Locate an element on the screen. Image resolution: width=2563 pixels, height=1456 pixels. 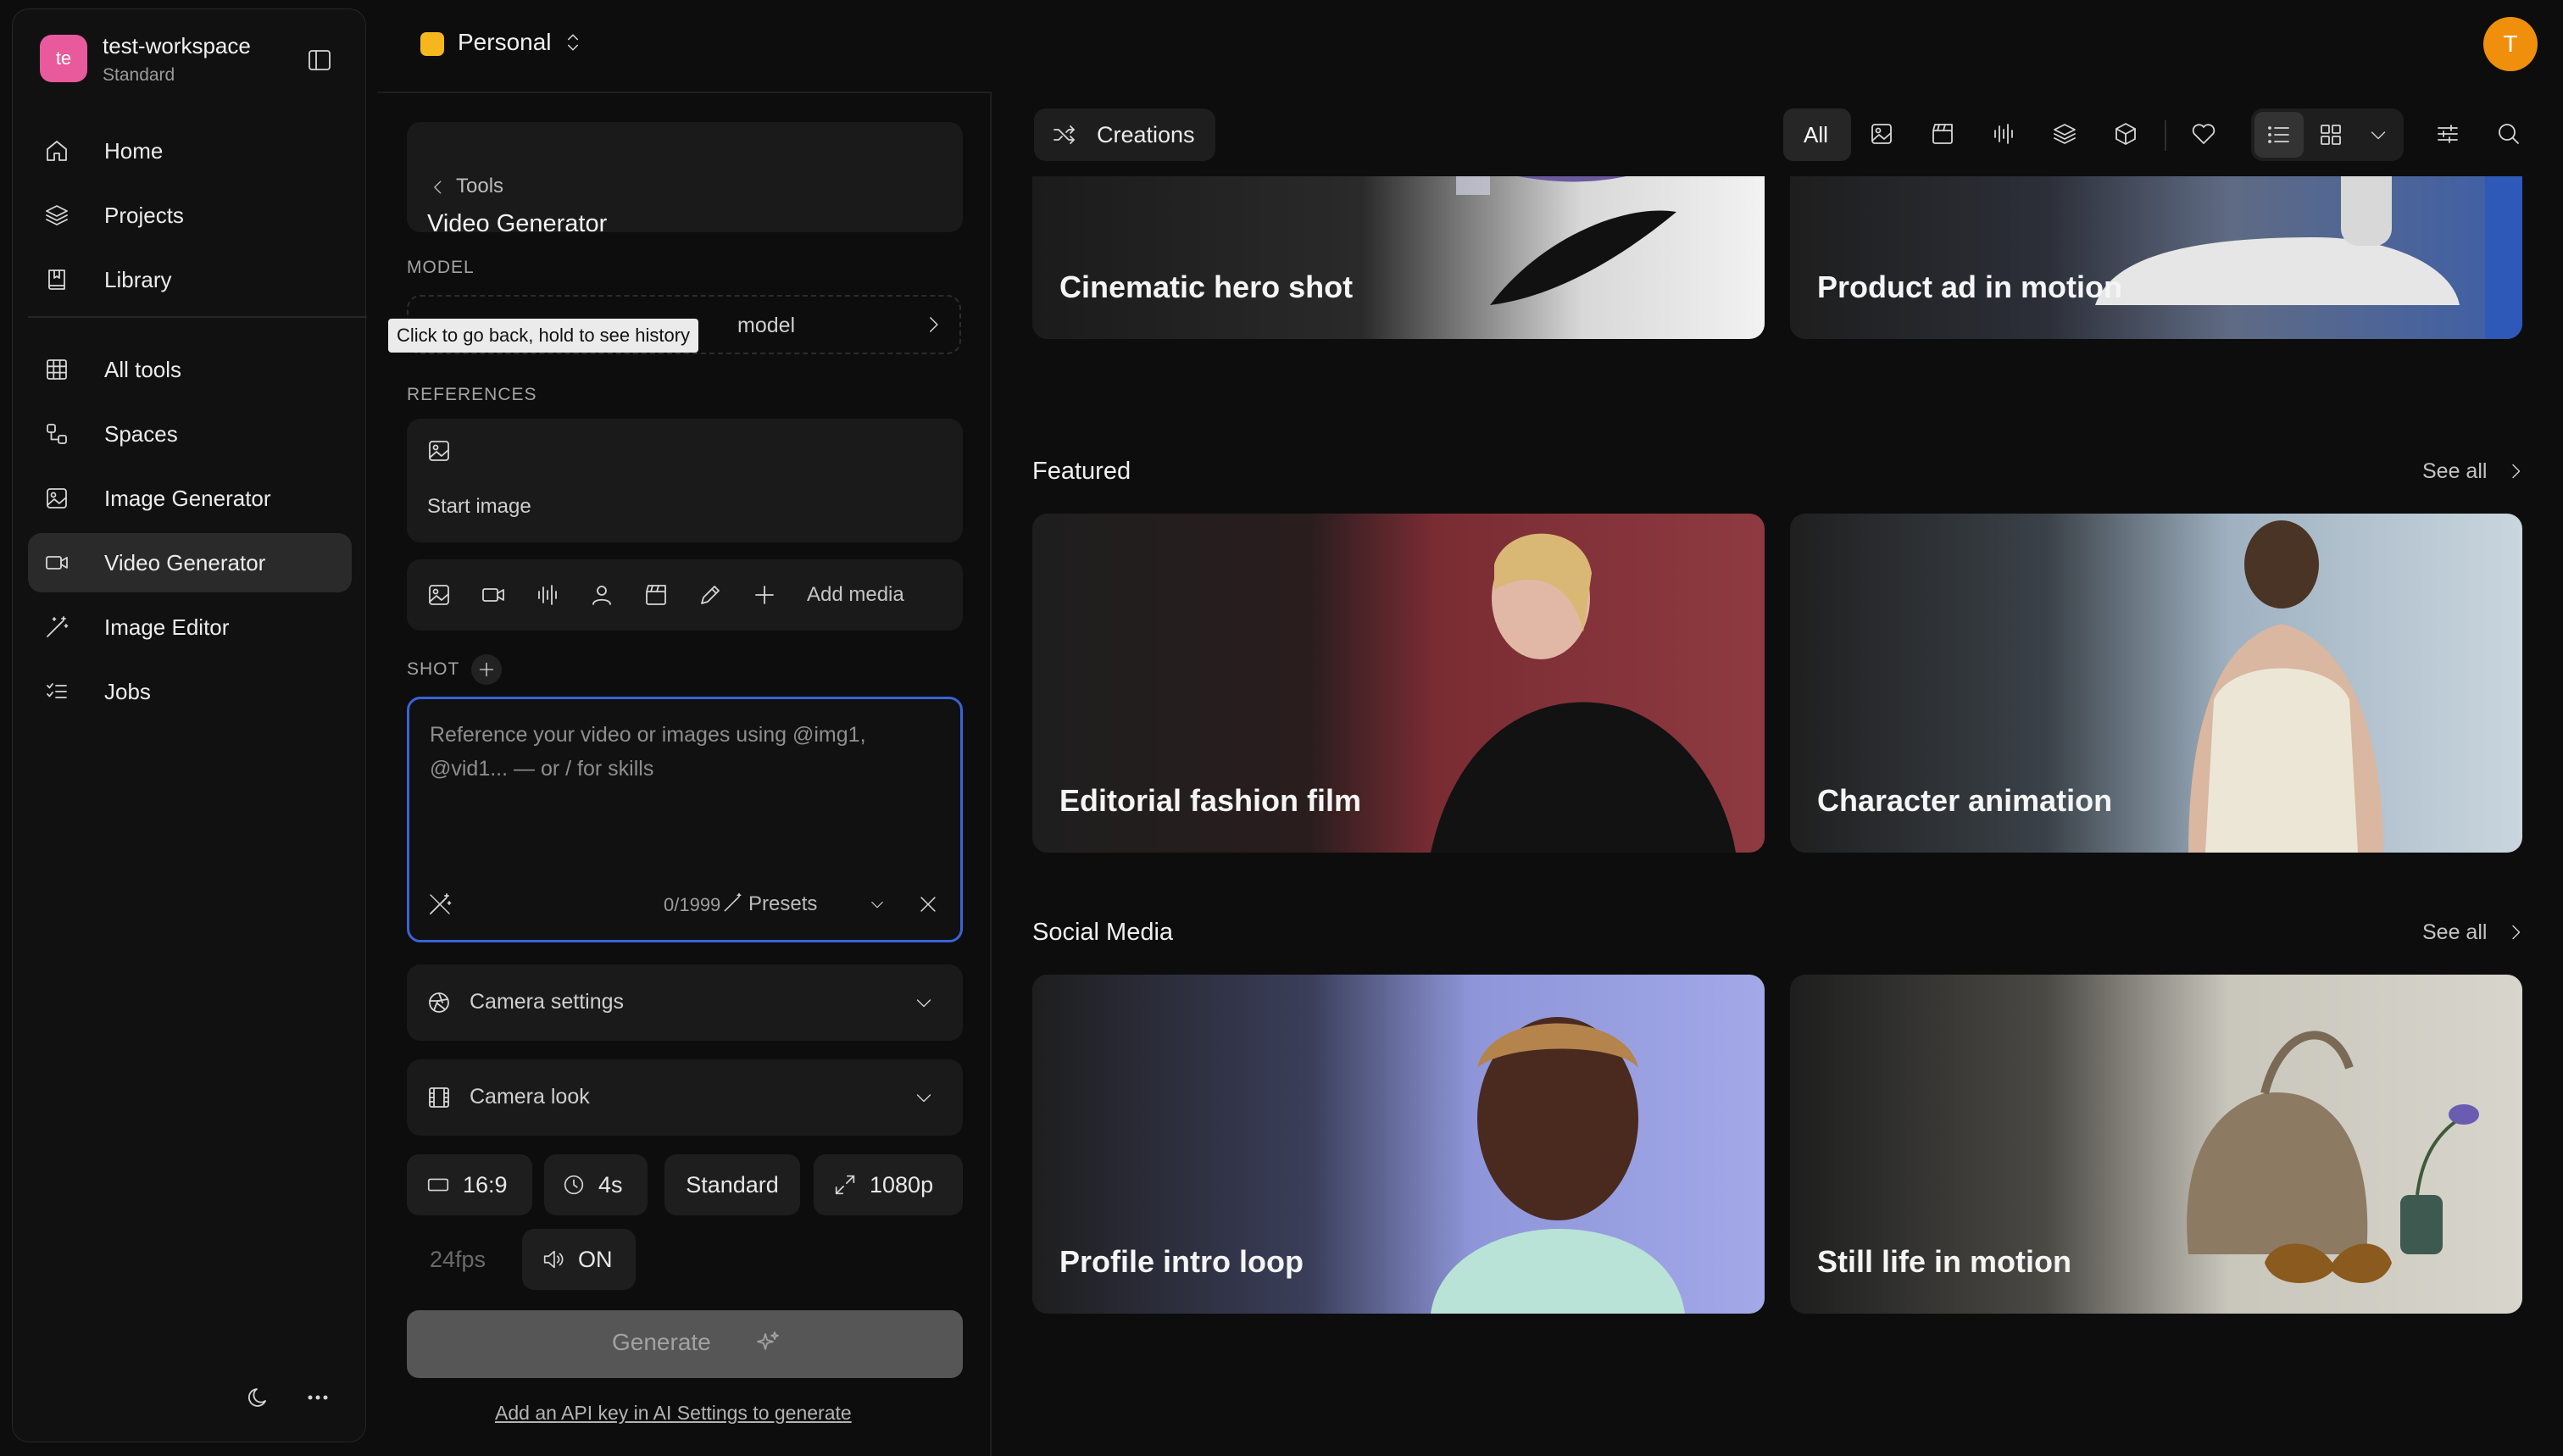
add-video-icon is located at coordinates (493, 595).